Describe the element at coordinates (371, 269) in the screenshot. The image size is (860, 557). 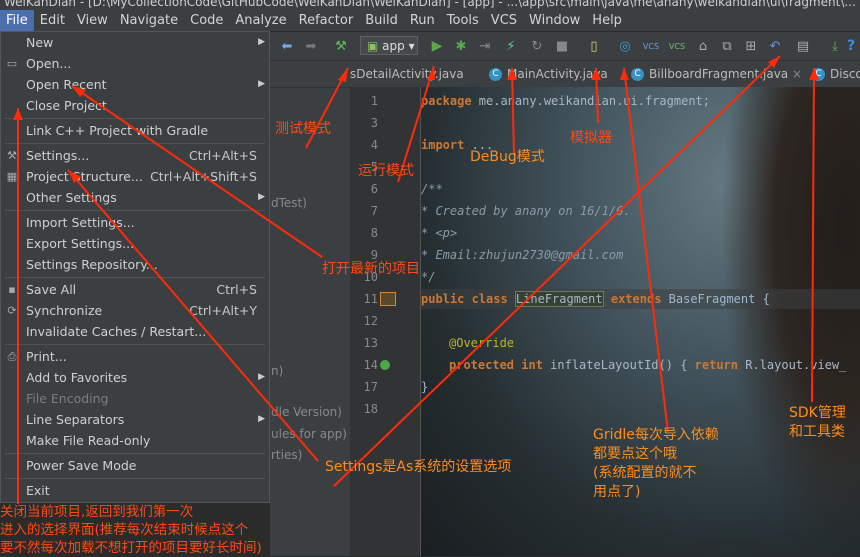
I see `annotation-open-recent: 打开最新的项目` at that location.